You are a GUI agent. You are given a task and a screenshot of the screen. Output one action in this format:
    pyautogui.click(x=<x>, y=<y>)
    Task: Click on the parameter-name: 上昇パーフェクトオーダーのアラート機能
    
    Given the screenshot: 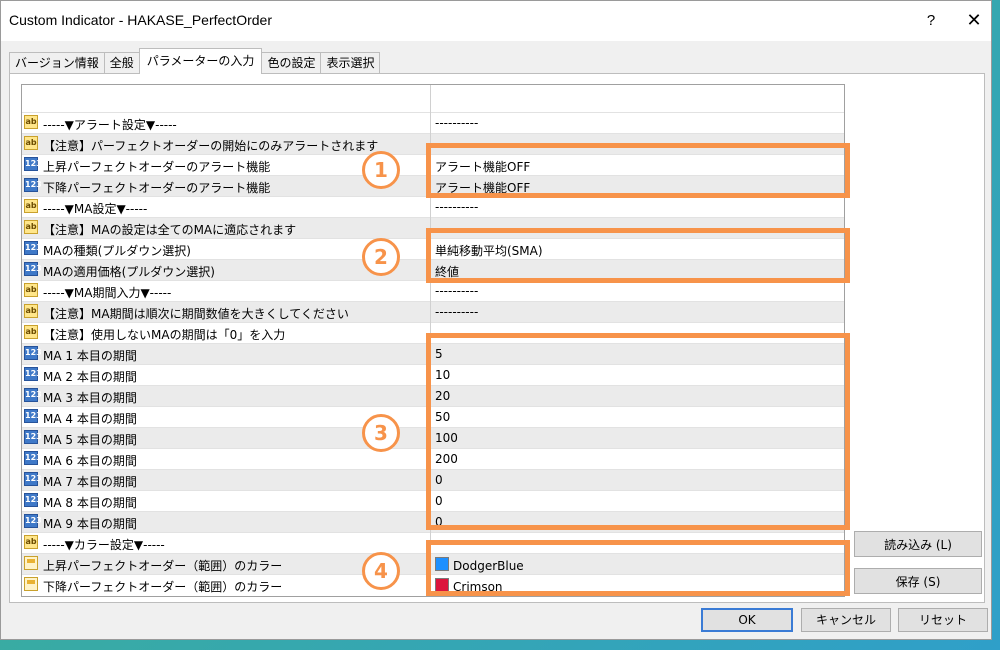 What is the action you would take?
    pyautogui.click(x=157, y=167)
    